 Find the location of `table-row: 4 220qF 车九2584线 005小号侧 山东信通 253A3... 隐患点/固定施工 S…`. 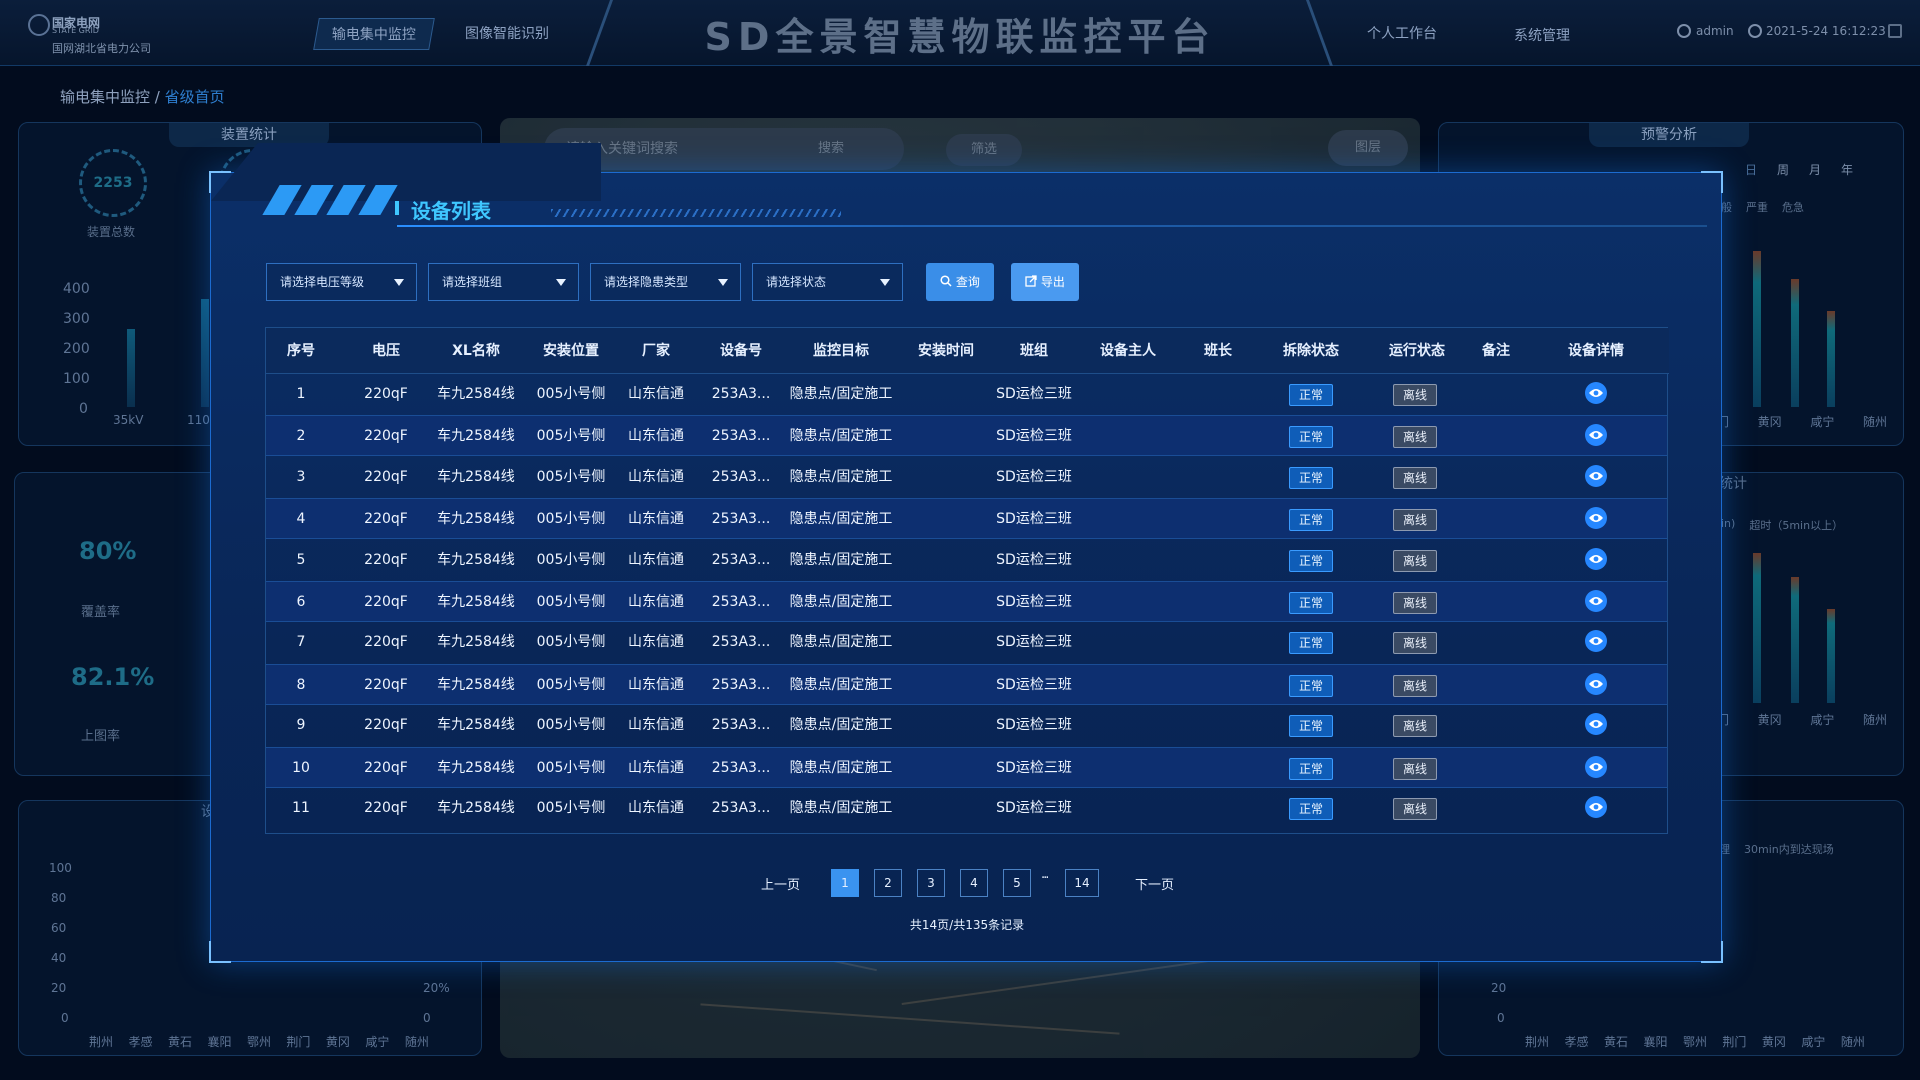

table-row: 4 220qF 车九2584线 005小号侧 山东信通 253A3... 隐患点/固定施工 S… is located at coordinates (966, 518).